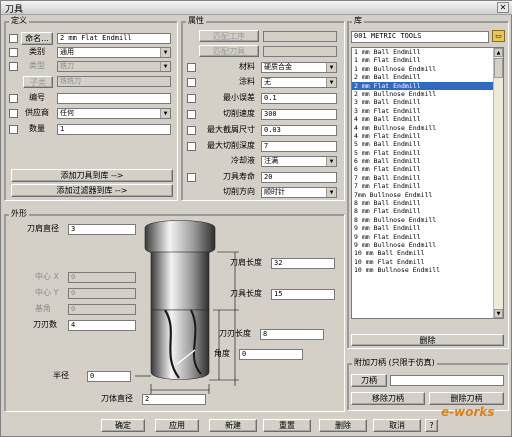 The image size is (512, 437). What do you see at coordinates (13, 98) in the screenshot?
I see `number-checkbox` at bounding box center [13, 98].